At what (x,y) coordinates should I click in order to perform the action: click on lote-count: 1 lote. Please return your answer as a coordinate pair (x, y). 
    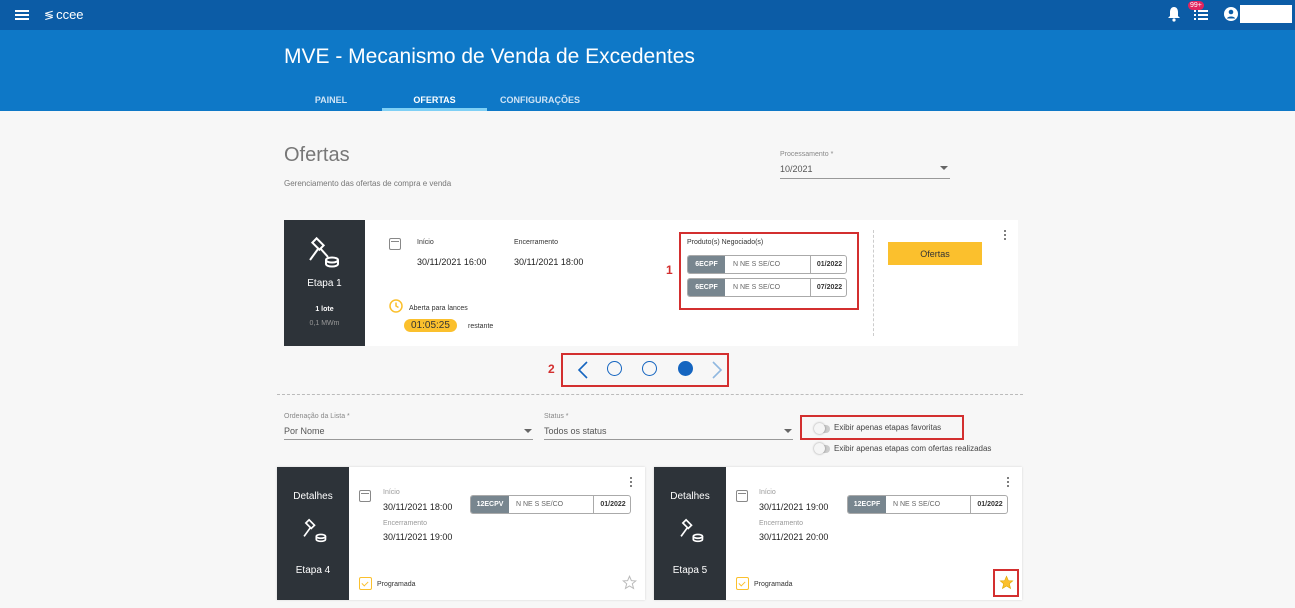
    Looking at the image, I should click on (324, 309).